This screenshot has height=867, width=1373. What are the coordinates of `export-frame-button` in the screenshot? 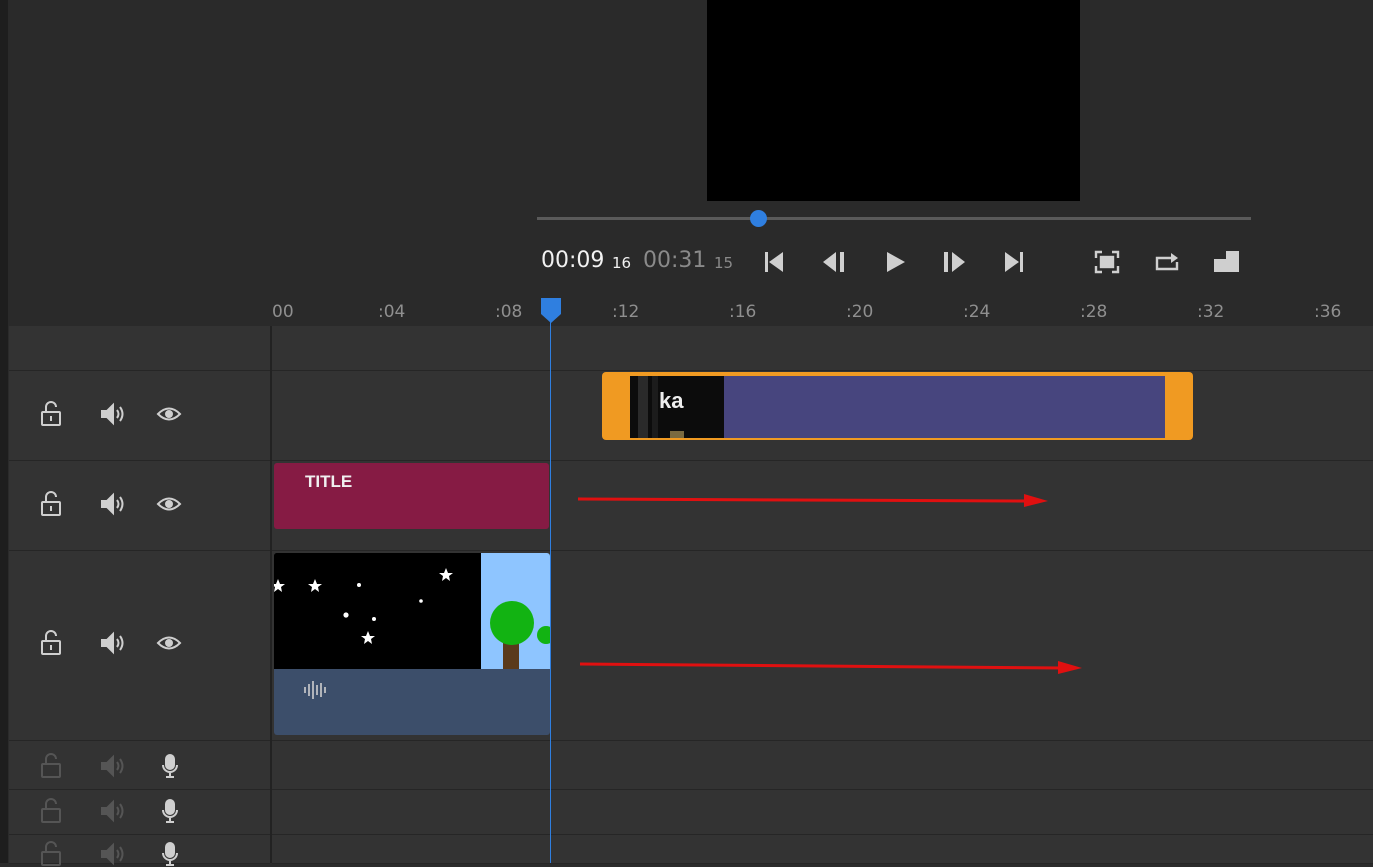 It's located at (1227, 262).